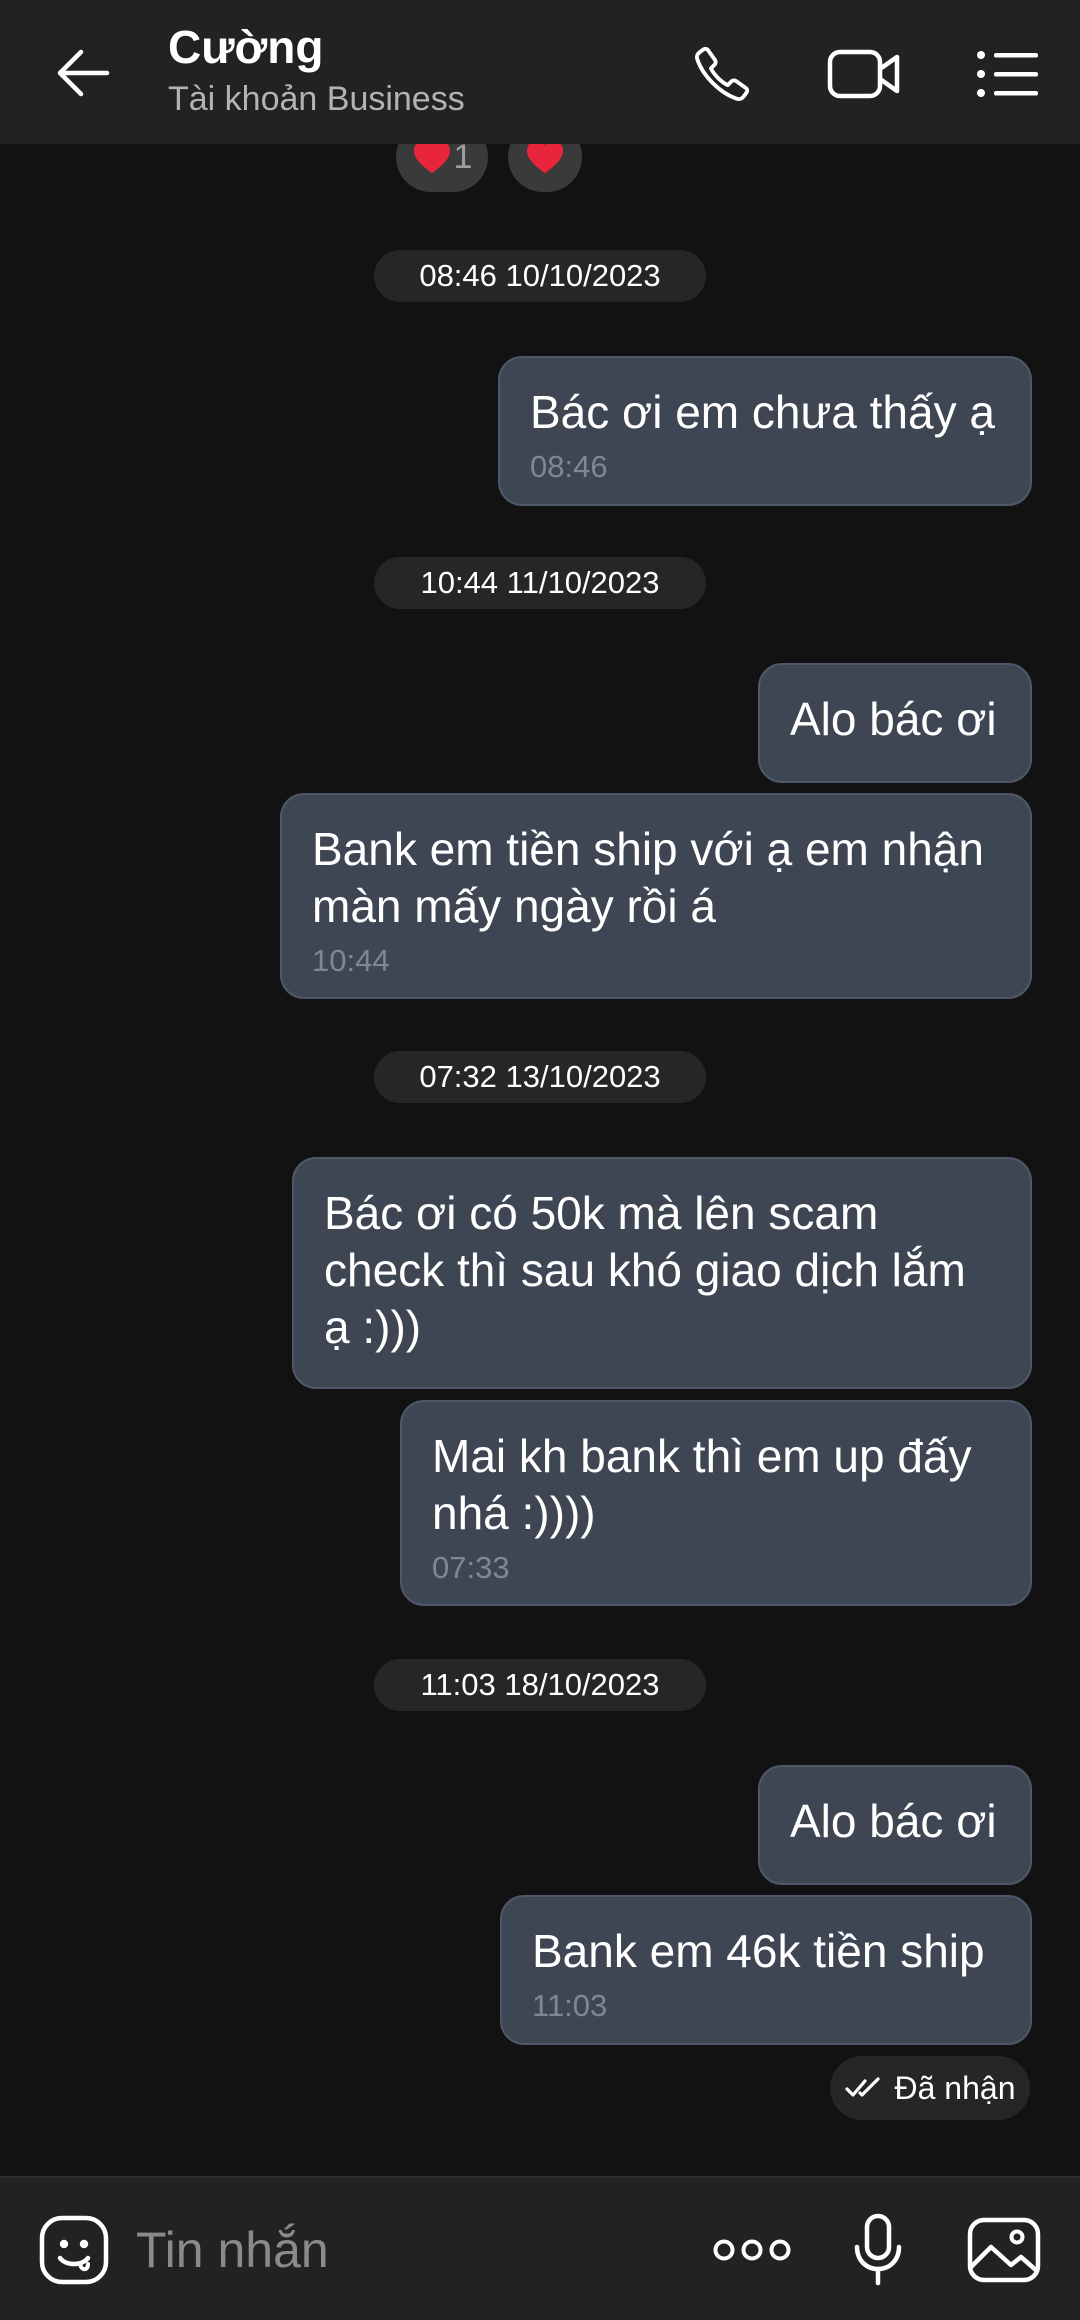  I want to click on date-separator: 07:32 13/10/2023, so click(540, 1077).